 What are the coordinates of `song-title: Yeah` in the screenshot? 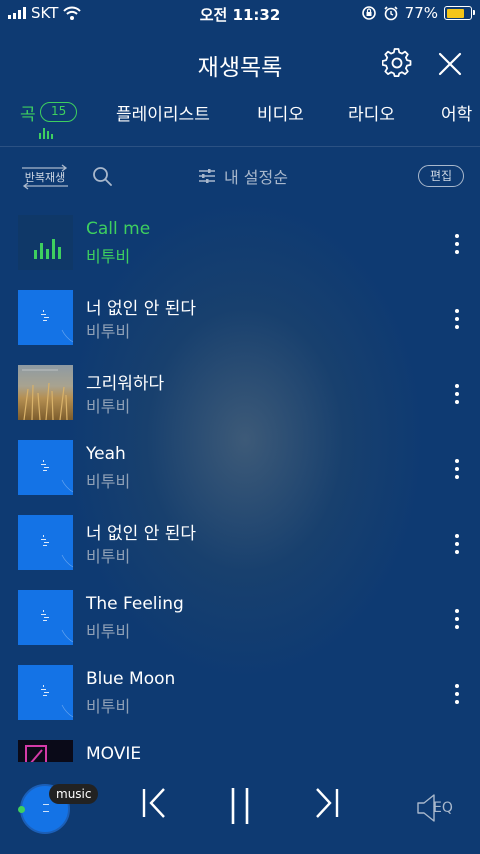 It's located at (106, 454).